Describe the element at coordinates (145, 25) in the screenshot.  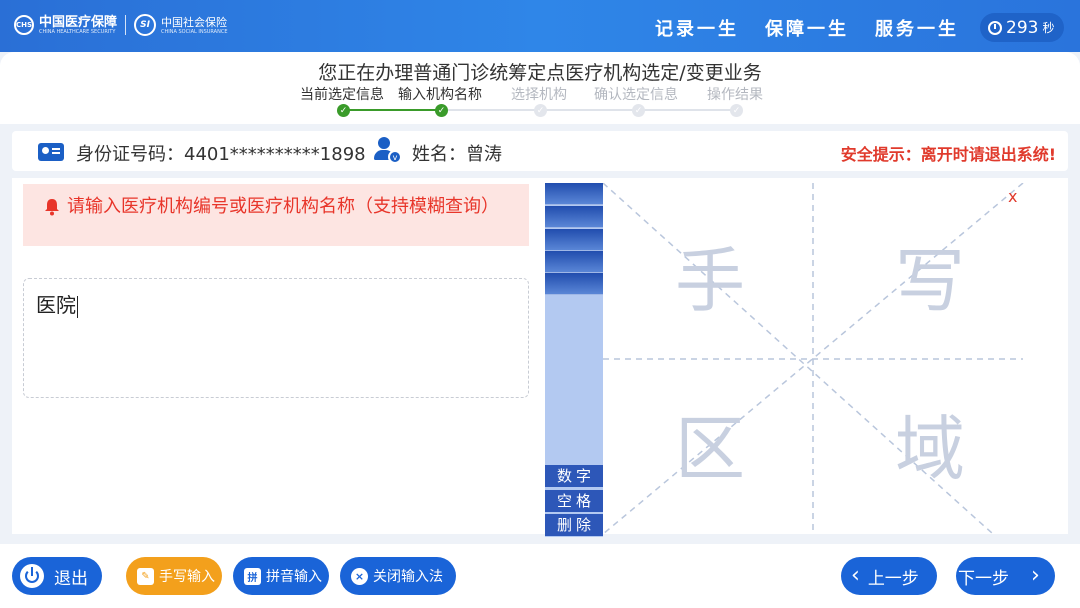
I see `social-insurance-logo-icon: SI` at that location.